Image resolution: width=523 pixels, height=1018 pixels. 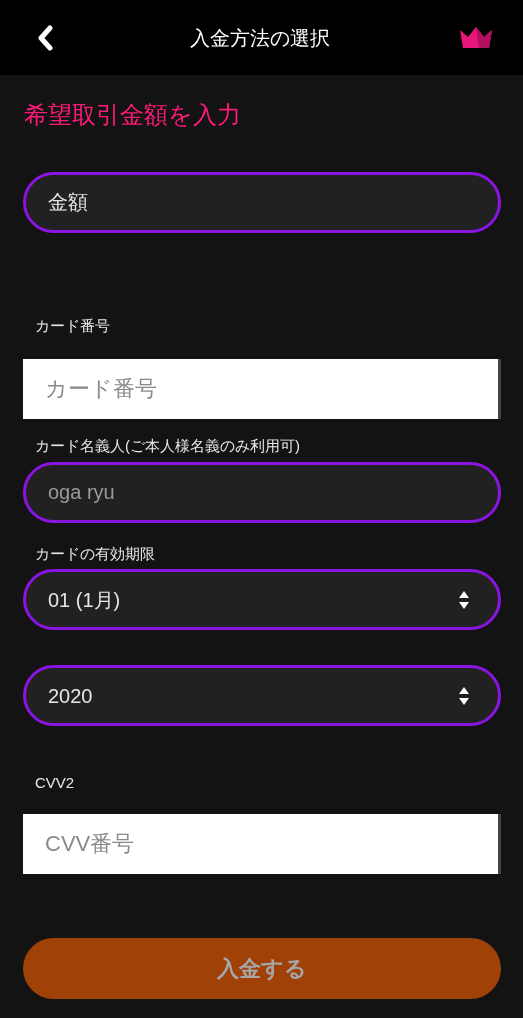 I want to click on input-field: oga ryu, so click(x=262, y=492).